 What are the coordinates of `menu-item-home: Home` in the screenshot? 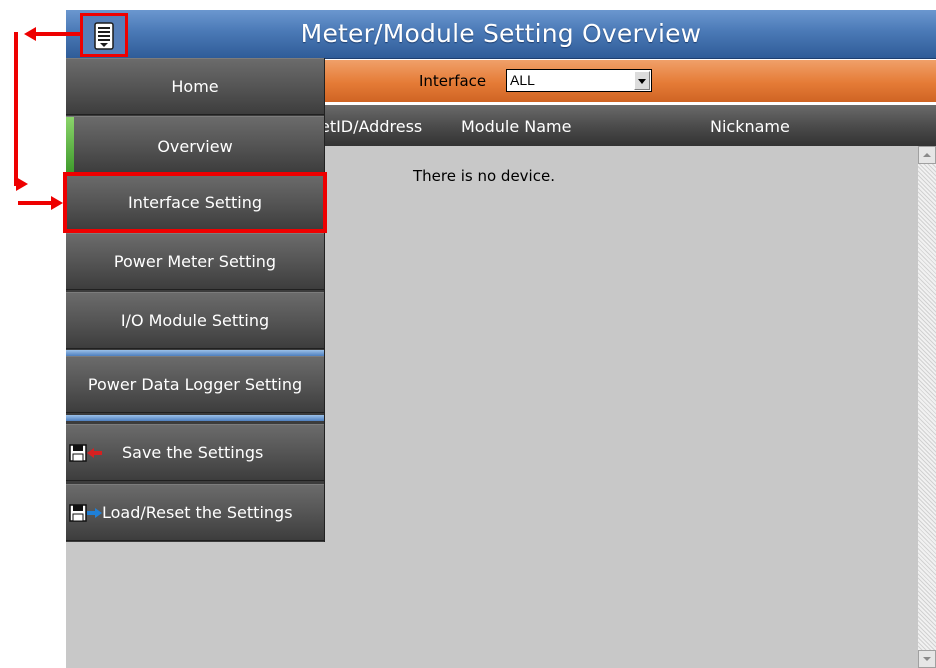 It's located at (195, 86).